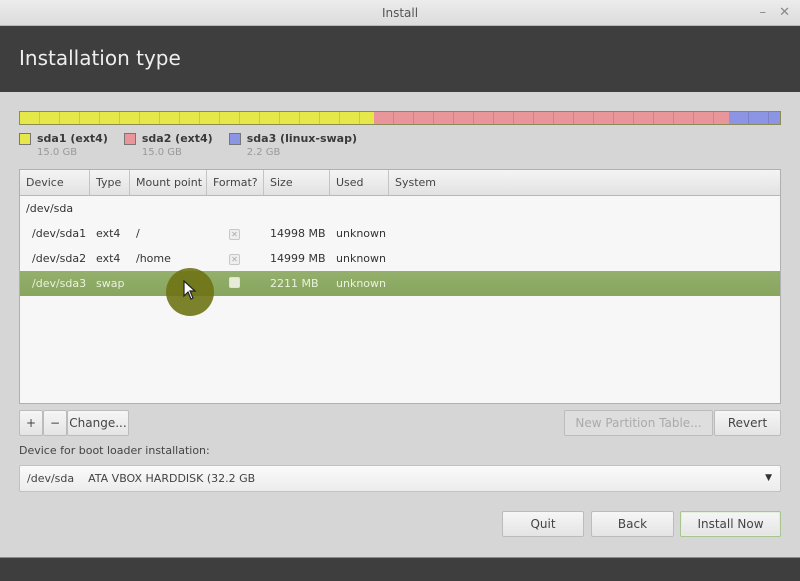 This screenshot has width=800, height=581. Describe the element at coordinates (190, 290) in the screenshot. I see `mouse-pointer-icon` at that location.